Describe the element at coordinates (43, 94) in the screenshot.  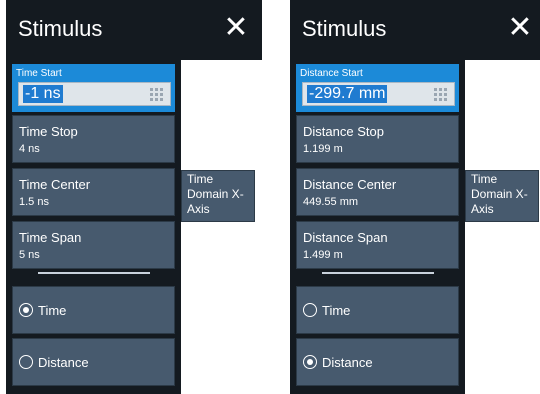
I see `time-start-value: -1 ns` at that location.